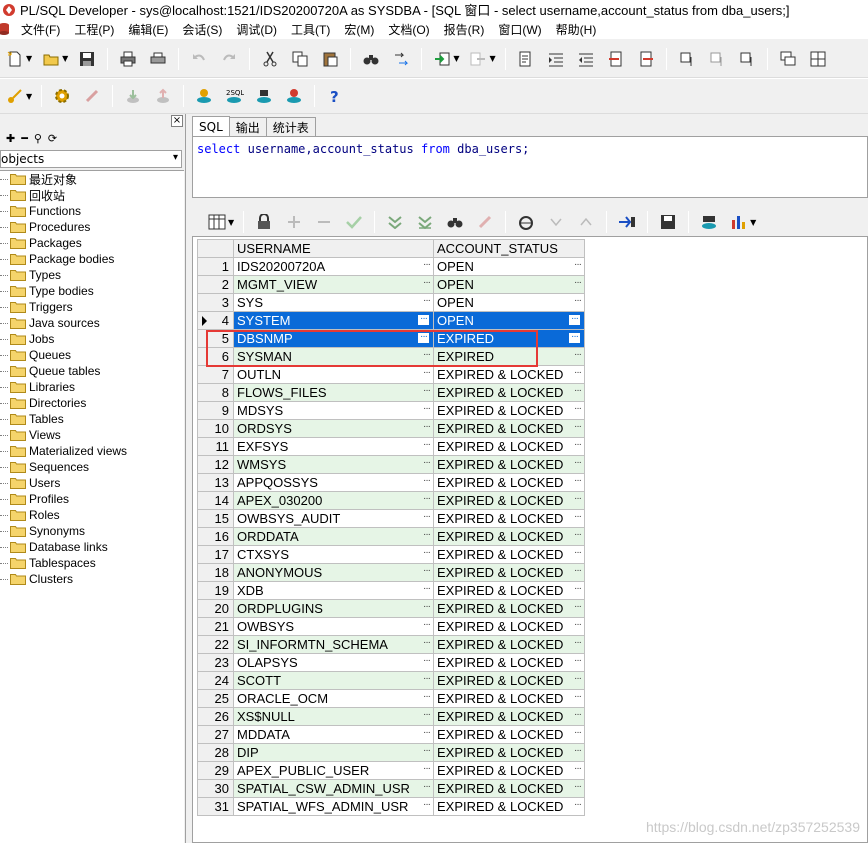 The height and width of the screenshot is (843, 868). I want to click on table-row: 18 ANONYMOUS ··· EXPIRED & LOCKED ···, so click(391, 572).